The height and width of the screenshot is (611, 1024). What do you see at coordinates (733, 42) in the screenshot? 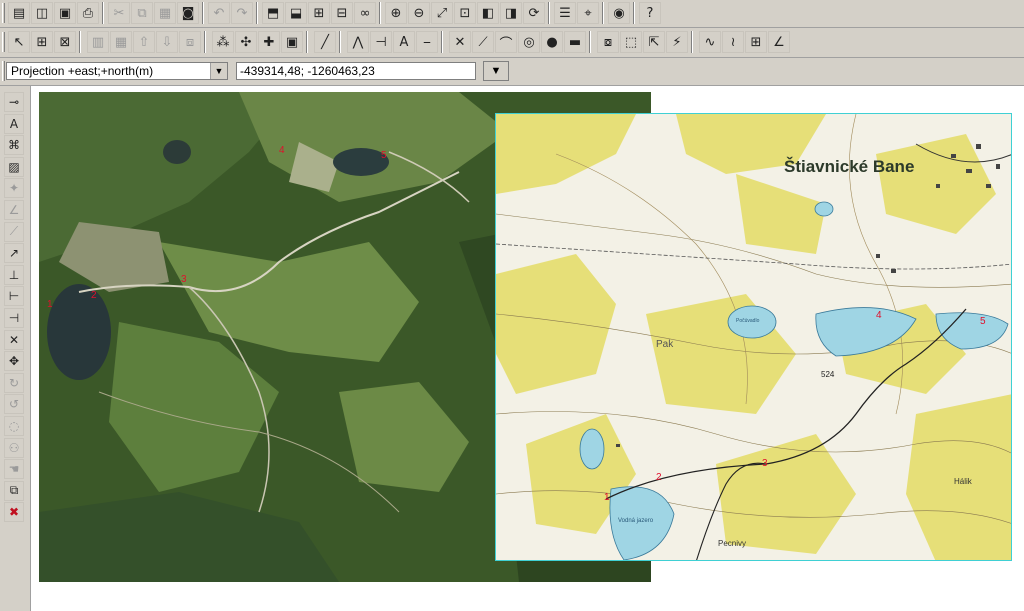
I see `curve-b-icon: ≀` at bounding box center [733, 42].